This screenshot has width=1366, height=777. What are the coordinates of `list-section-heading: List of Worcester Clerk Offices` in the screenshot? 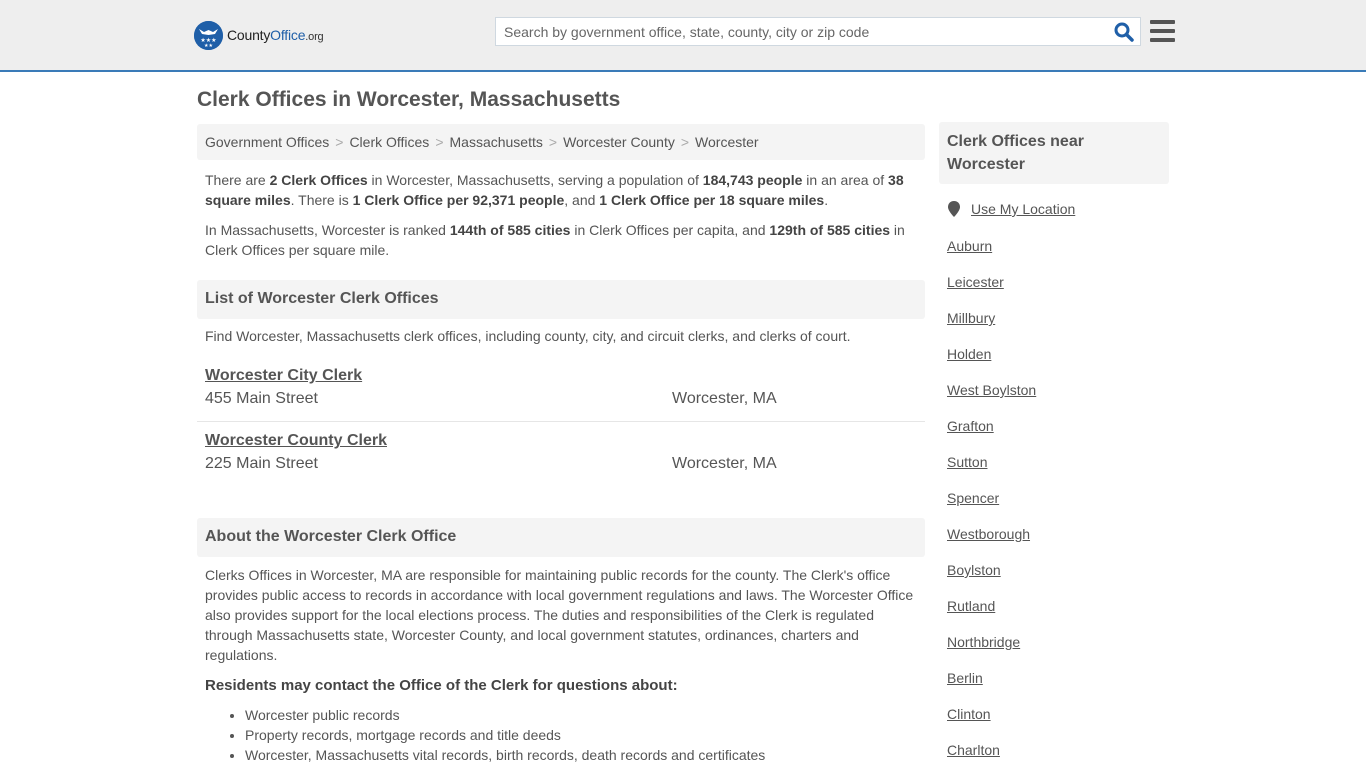 It's located at (561, 299).